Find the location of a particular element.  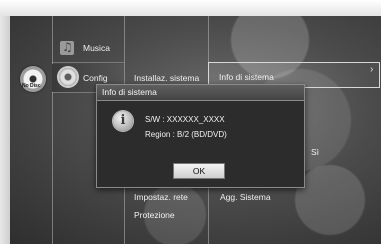

screen-left-strip is located at coordinates (5, 130).